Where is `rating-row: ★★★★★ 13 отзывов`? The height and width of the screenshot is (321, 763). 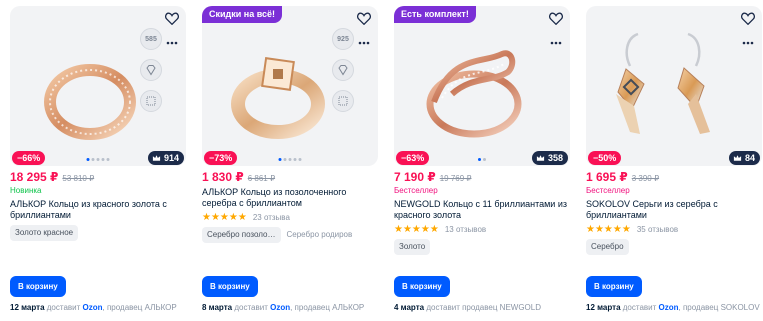
rating-row: ★★★★★ 13 отзывов is located at coordinates (482, 229).